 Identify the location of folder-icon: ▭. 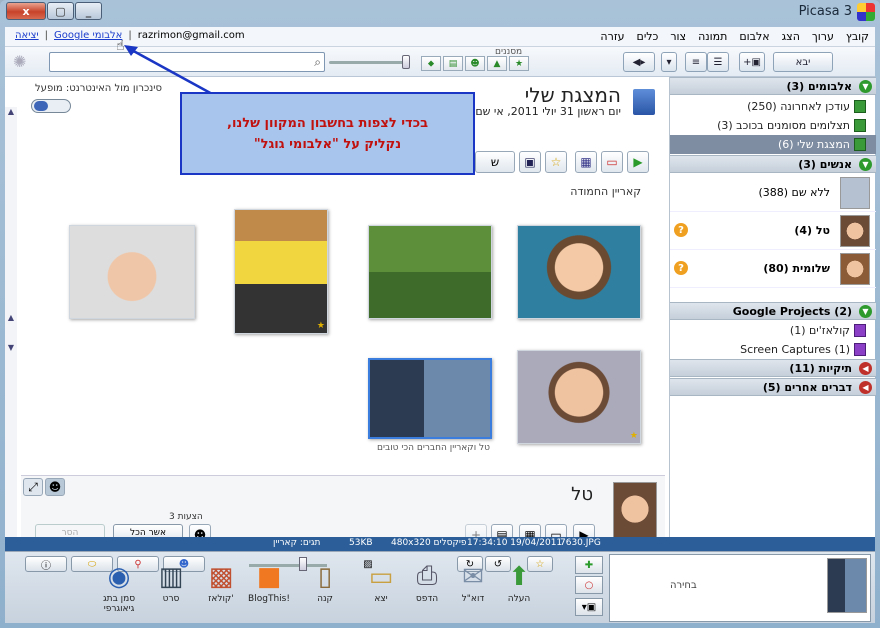
(381, 577).